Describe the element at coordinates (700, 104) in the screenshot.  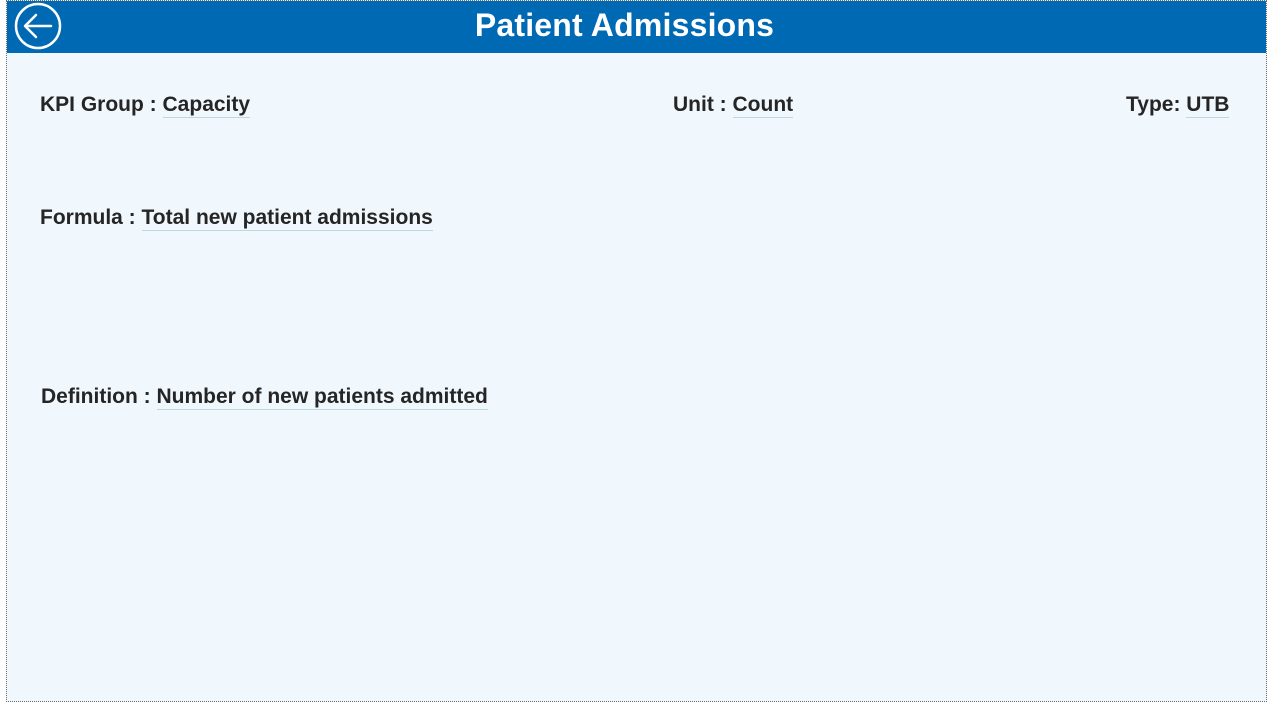
I see `unit-label: Unit :` at that location.